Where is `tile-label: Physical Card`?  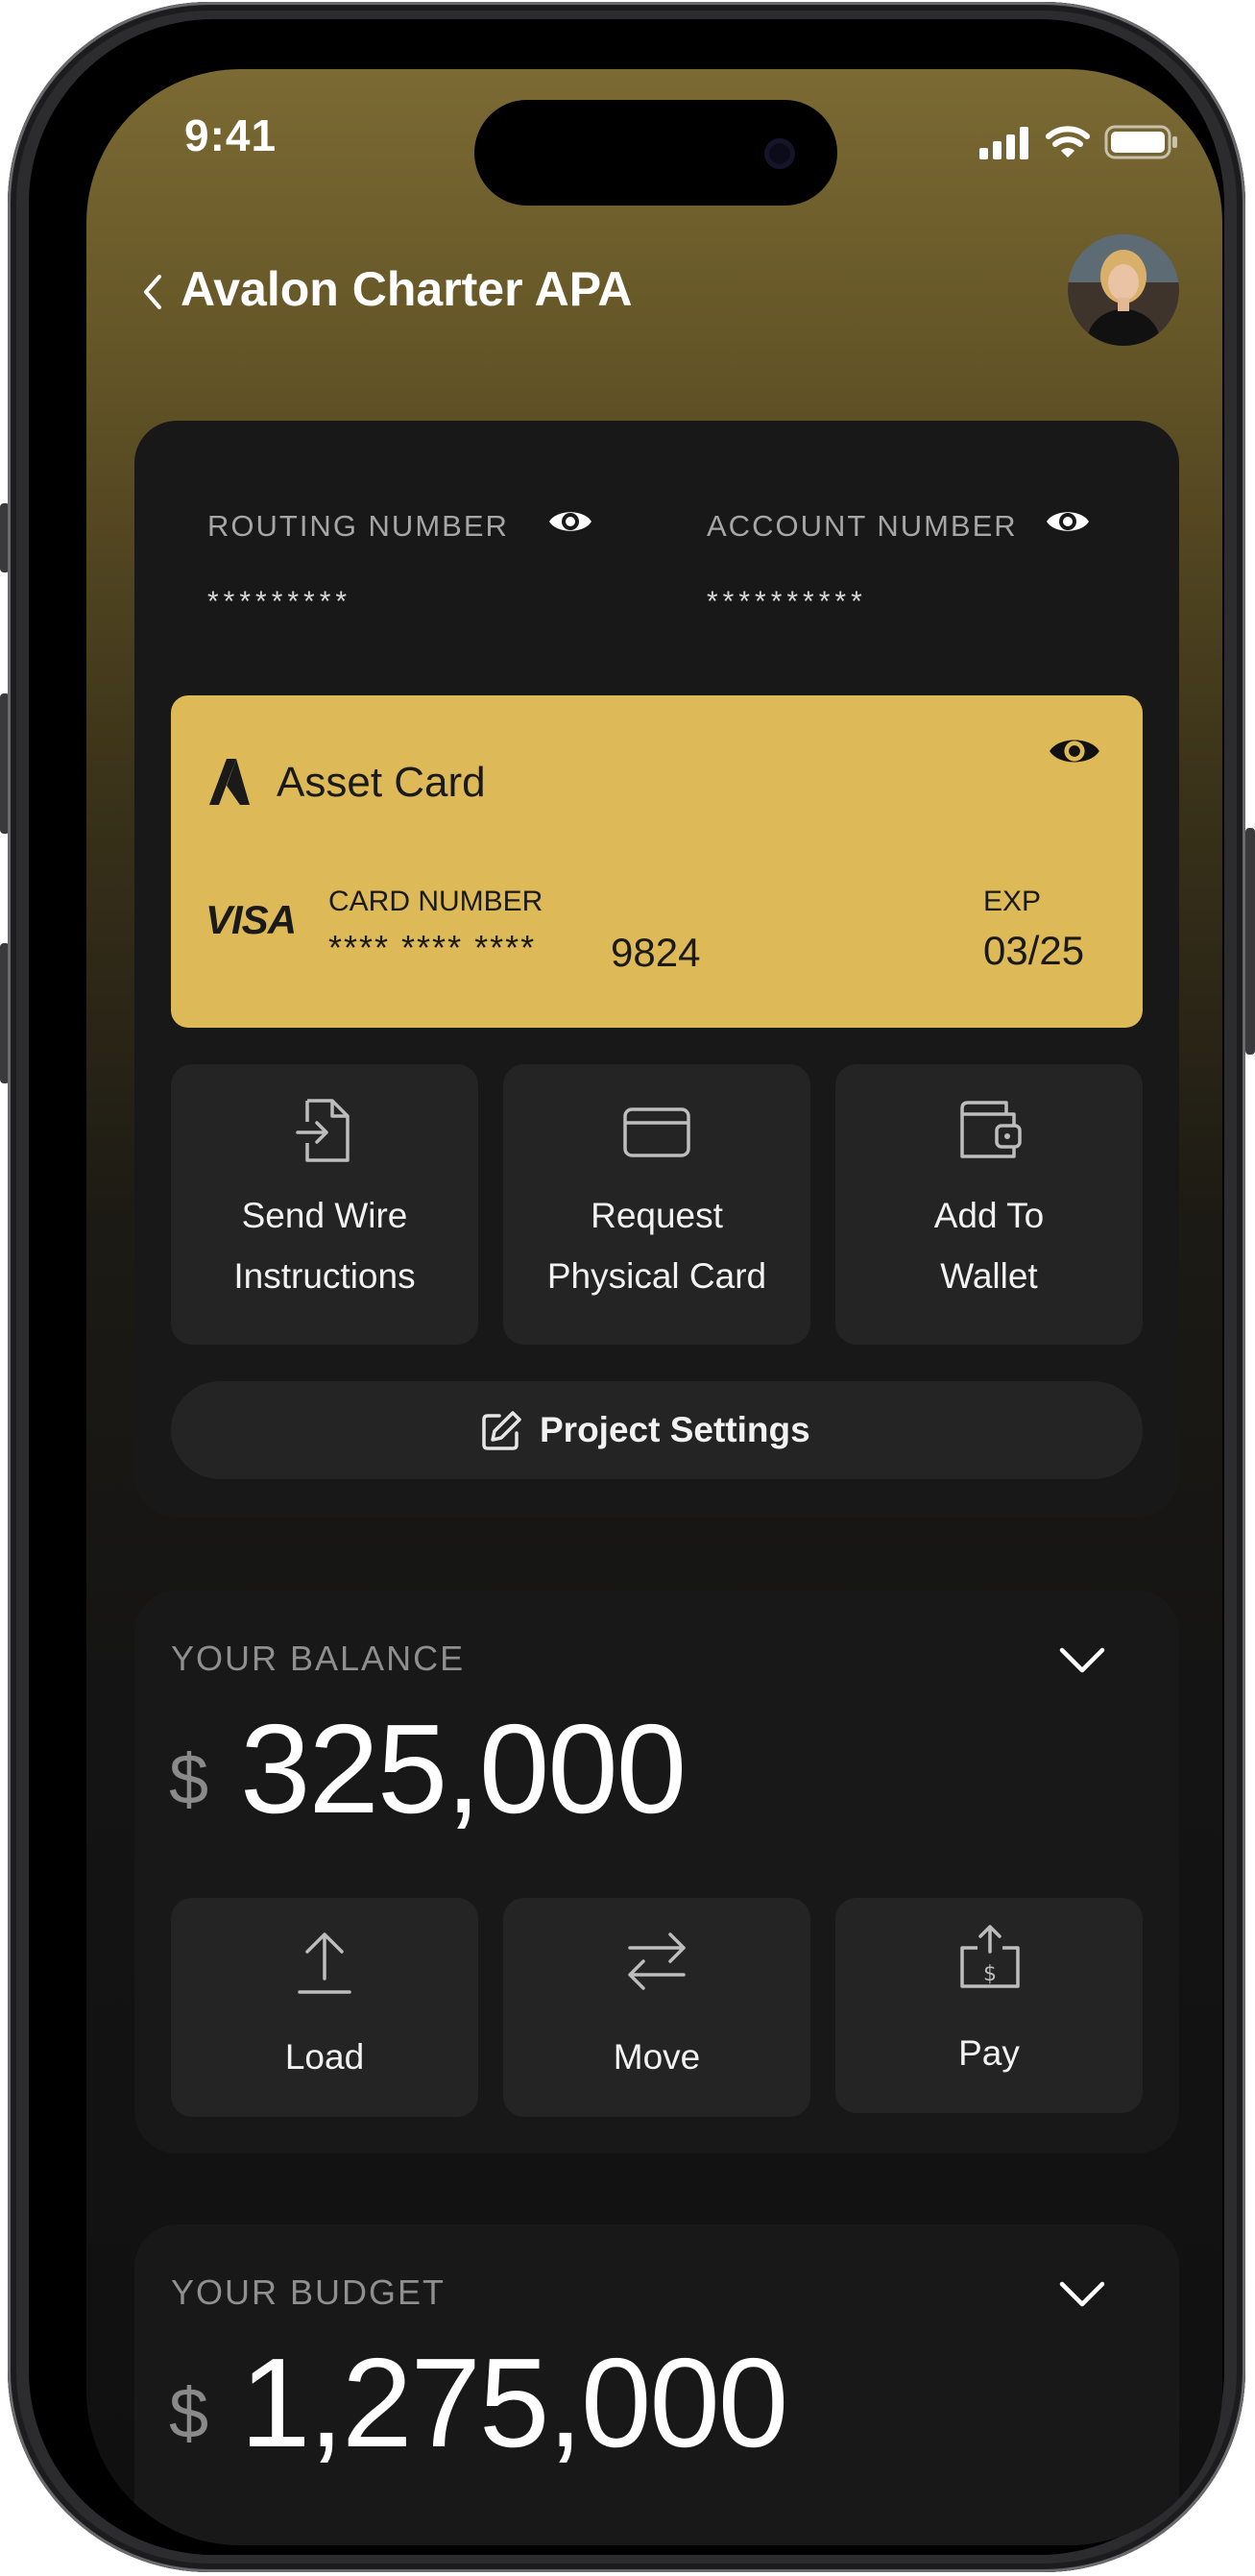
tile-label: Physical Card is located at coordinates (656, 1276).